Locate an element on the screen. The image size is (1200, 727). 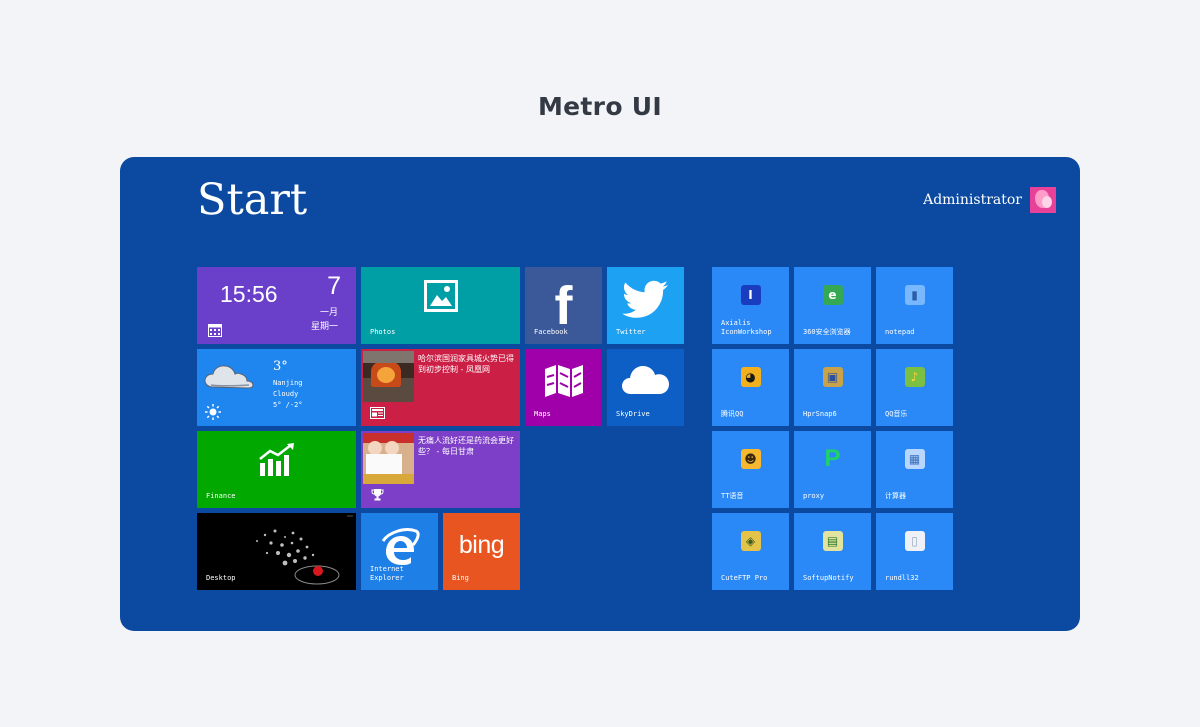
internet-explorer-icon is located at coordinates (400, 546).